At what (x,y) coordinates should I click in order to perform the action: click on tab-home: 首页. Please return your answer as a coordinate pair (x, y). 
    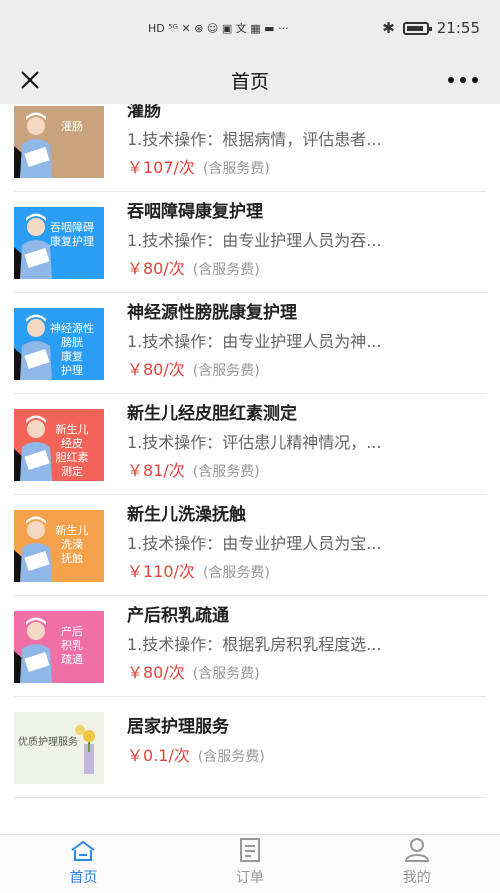
    Looking at the image, I should click on (83, 864).